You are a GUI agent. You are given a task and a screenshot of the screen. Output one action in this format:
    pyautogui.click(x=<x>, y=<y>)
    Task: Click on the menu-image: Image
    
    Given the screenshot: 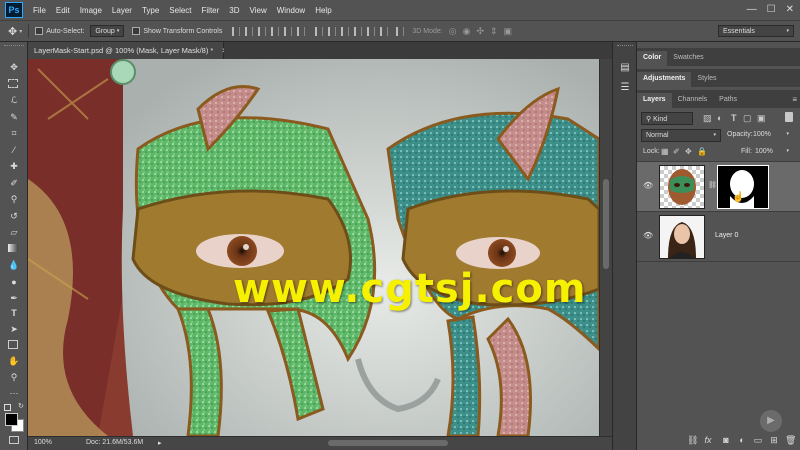 What is the action you would take?
    pyautogui.click(x=91, y=10)
    